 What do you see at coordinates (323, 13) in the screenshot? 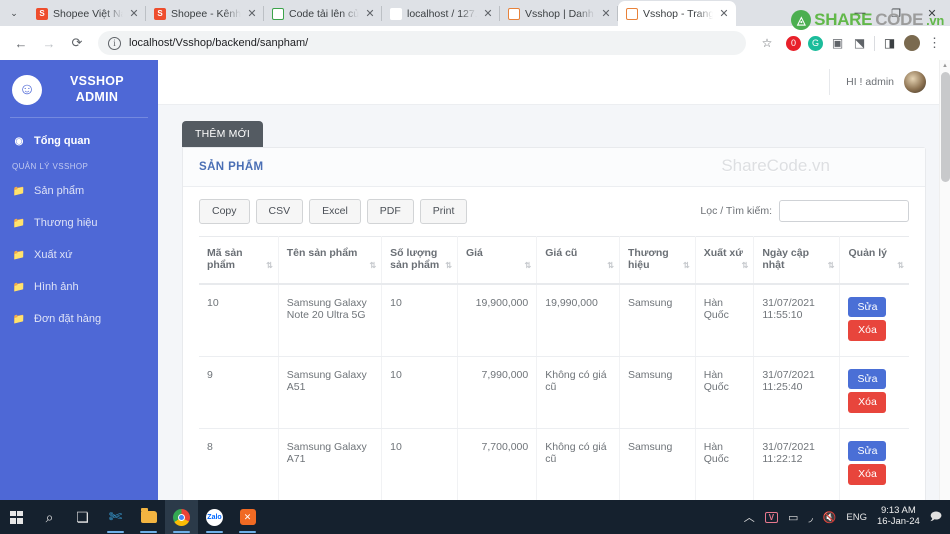
I see `browser-tab-2: ◬ Code tải lên của tôi ✕` at bounding box center [323, 13].